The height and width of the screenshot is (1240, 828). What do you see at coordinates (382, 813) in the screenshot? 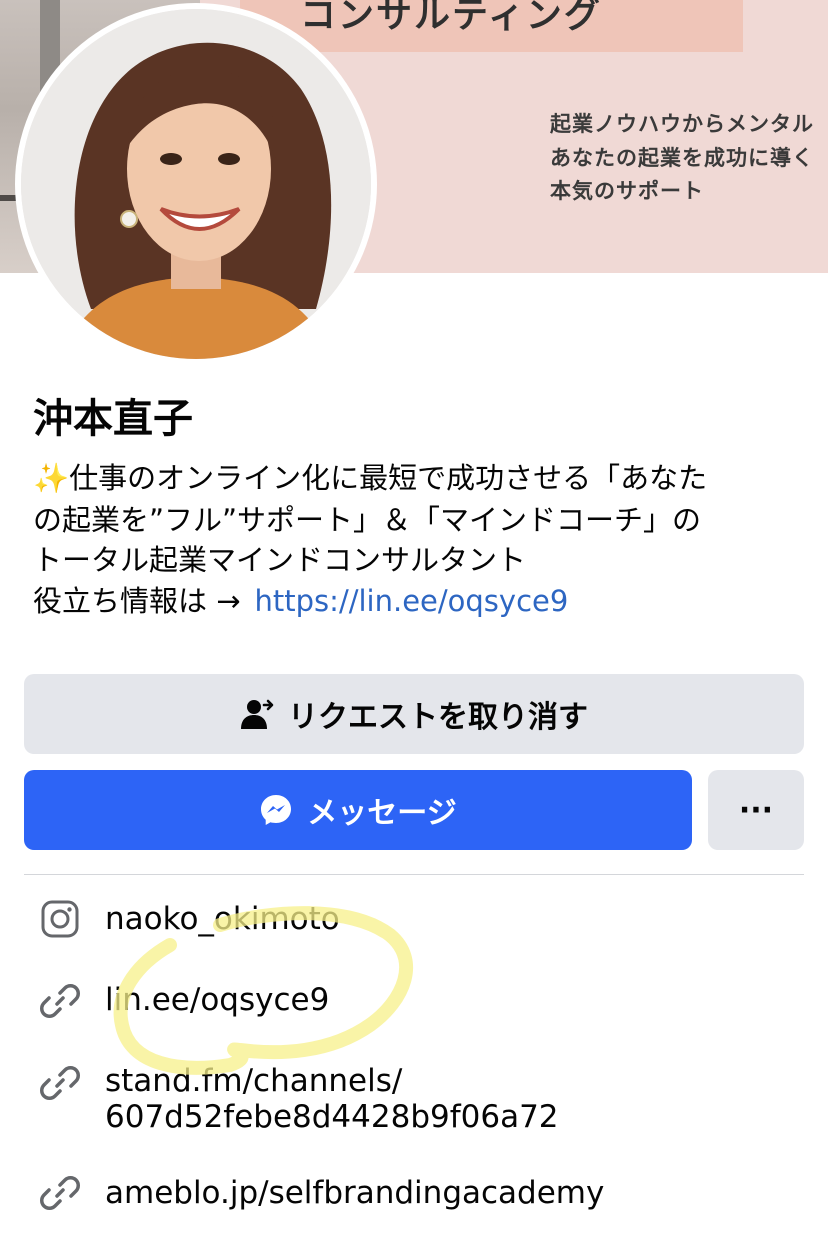
I see `message-label: メッセージ` at bounding box center [382, 813].